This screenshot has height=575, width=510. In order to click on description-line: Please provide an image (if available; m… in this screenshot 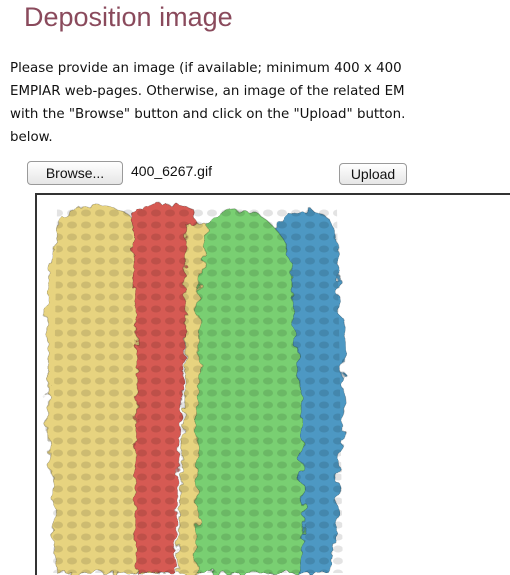, I will do `click(206, 68)`.